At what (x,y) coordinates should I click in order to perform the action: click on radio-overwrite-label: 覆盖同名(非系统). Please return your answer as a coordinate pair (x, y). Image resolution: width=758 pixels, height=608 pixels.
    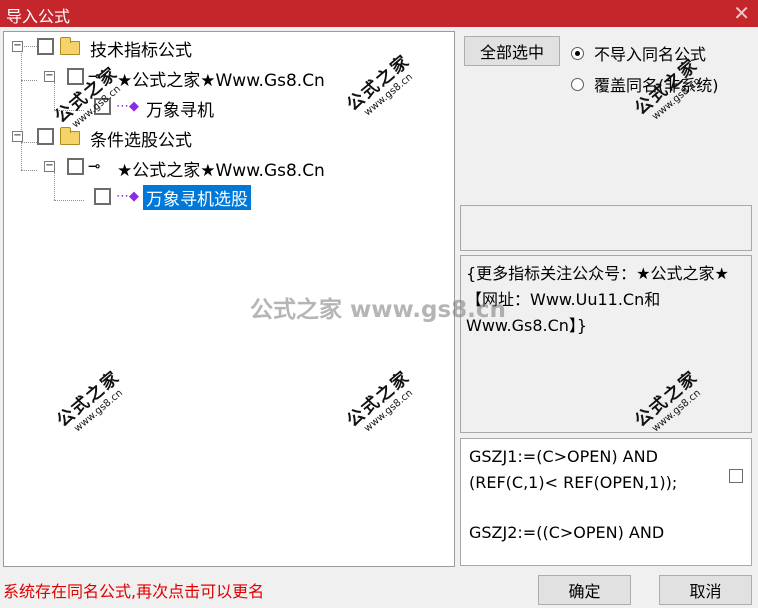
    Looking at the image, I should click on (656, 85).